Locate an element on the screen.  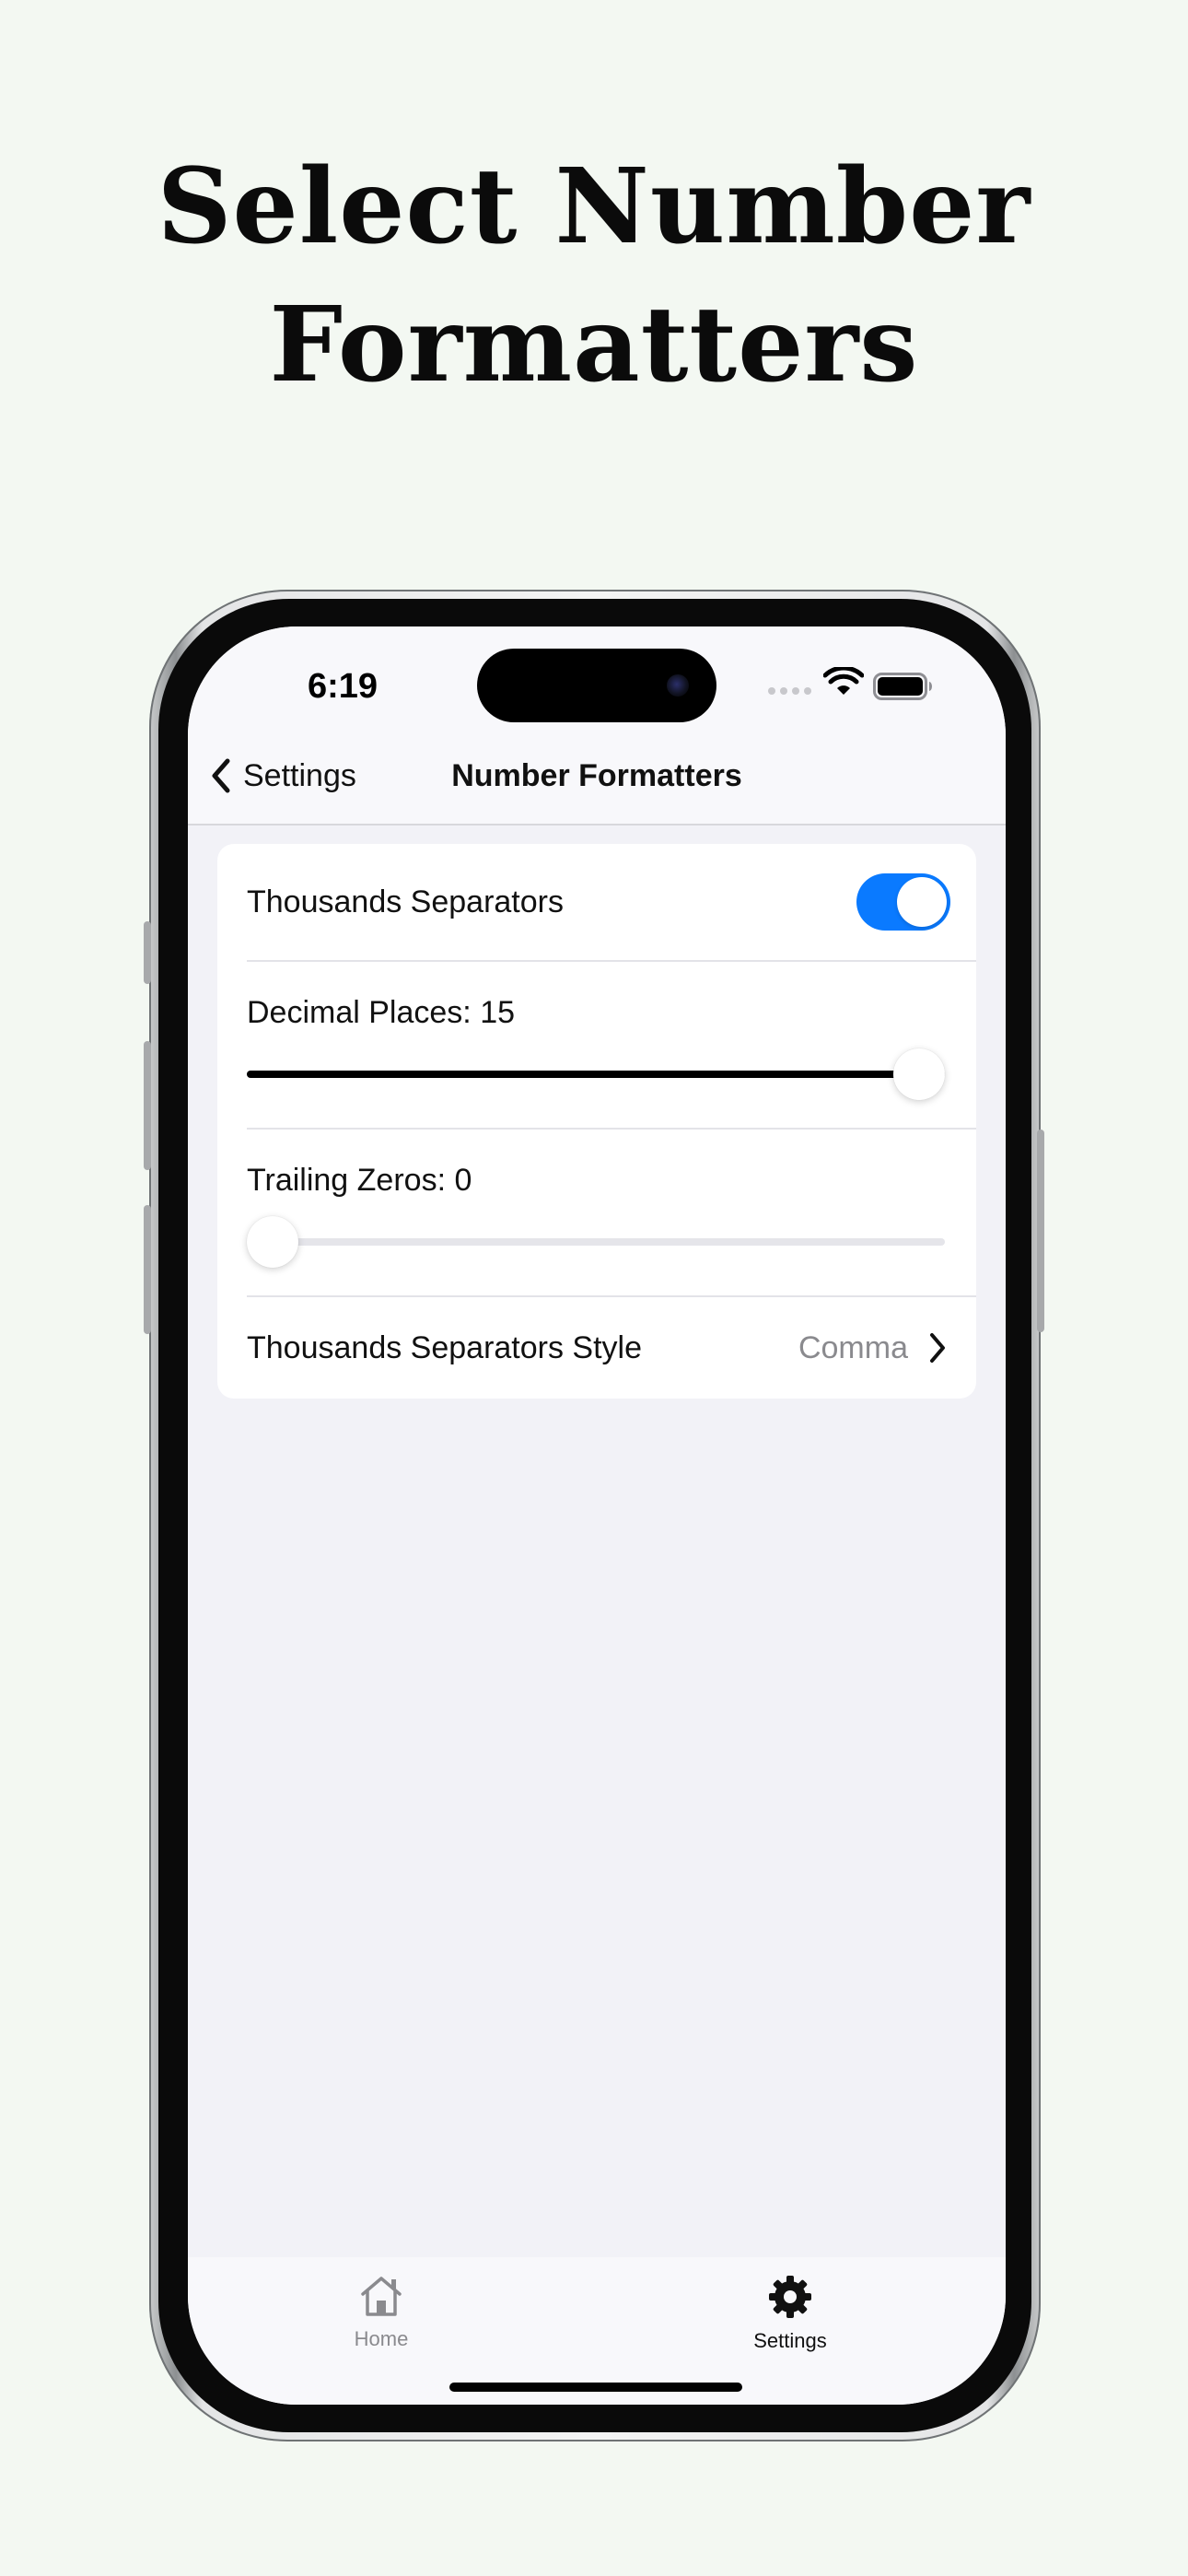
headline-line-2: Formatters is located at coordinates (594, 345).